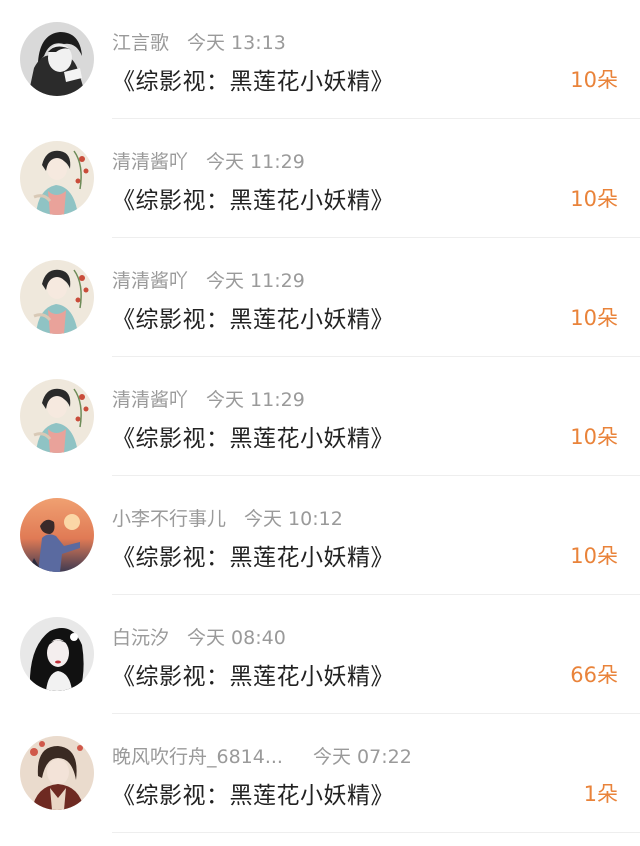  What do you see at coordinates (236, 42) in the screenshot?
I see `timestamp: 今天 13:13` at bounding box center [236, 42].